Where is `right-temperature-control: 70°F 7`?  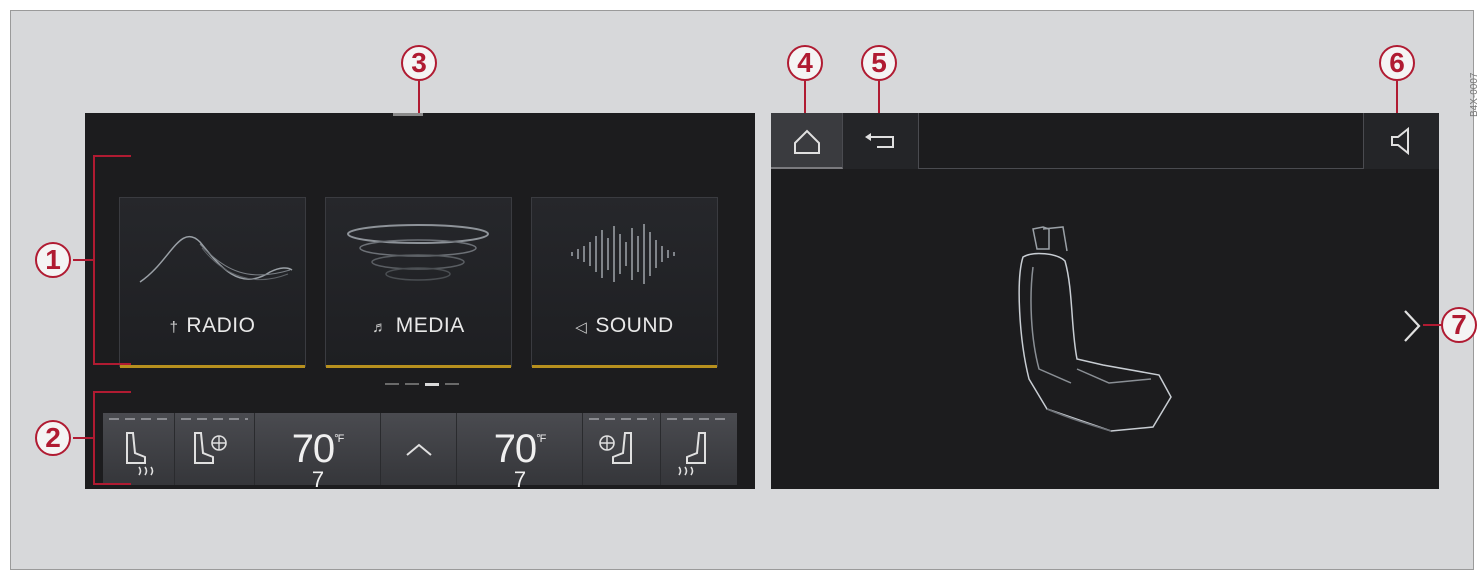
right-temperature-control: 70°F 7 is located at coordinates (520, 451).